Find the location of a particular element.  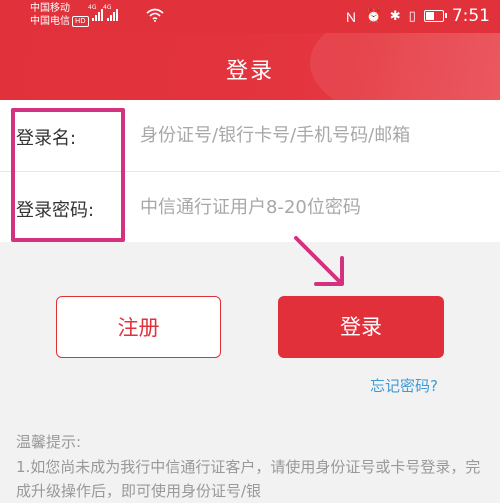

password-input is located at coordinates (312, 207).